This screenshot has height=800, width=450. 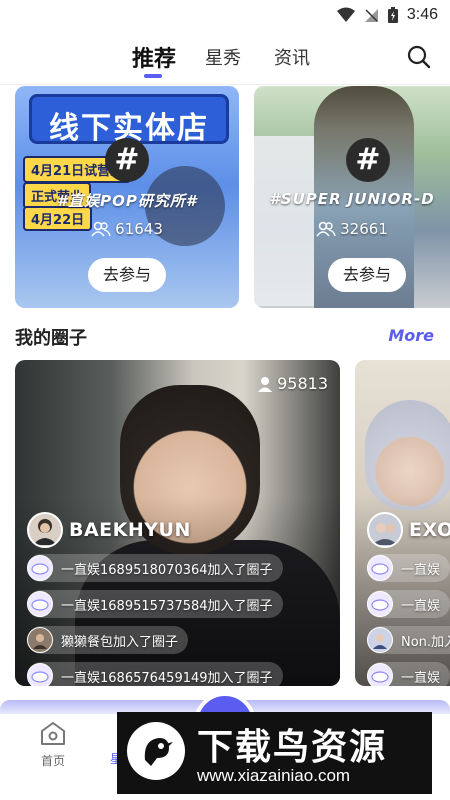 I want to click on activity-text: Non.加入, so click(x=425, y=642).